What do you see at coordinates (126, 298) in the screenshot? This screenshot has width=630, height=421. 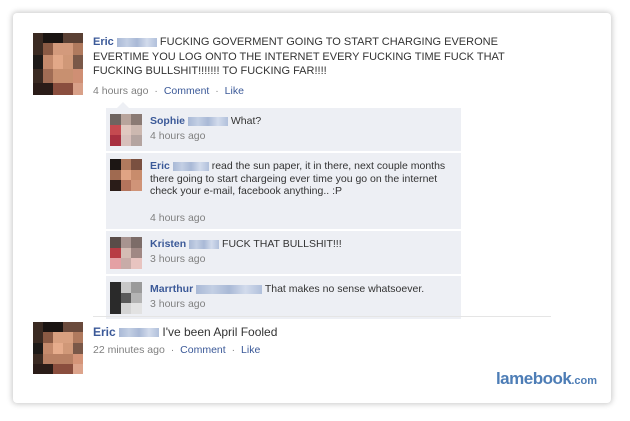 I see `avatar-comment-marrthur` at bounding box center [126, 298].